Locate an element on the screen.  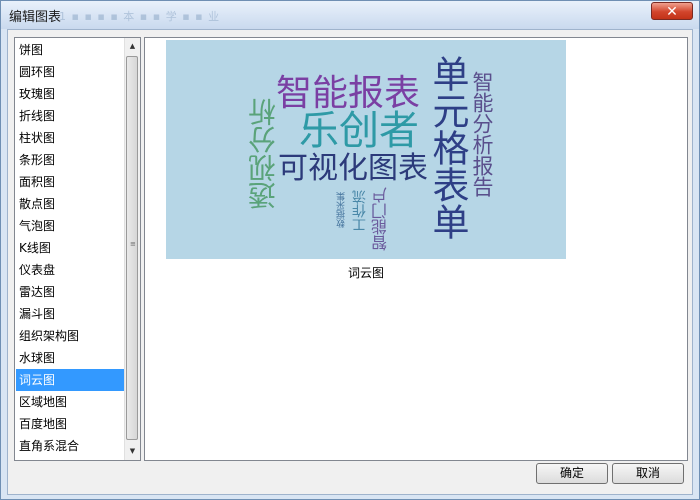
chart-type-item: 词云图 is located at coordinates (70, 380).